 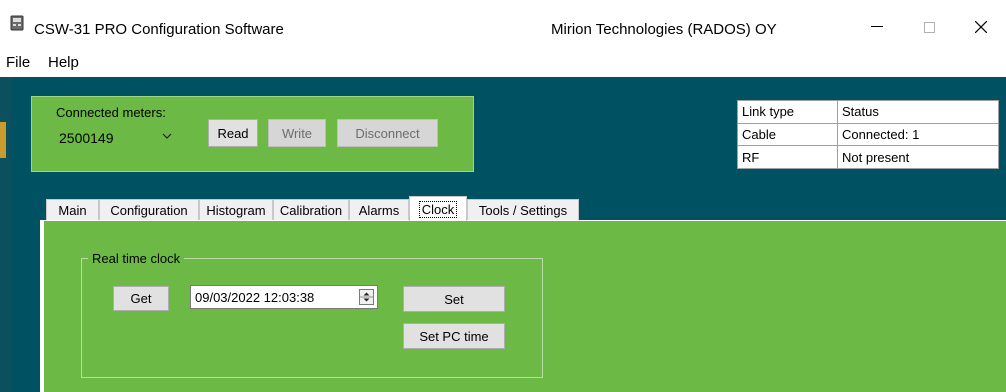 I want to click on maximize-icon, so click(x=929, y=27).